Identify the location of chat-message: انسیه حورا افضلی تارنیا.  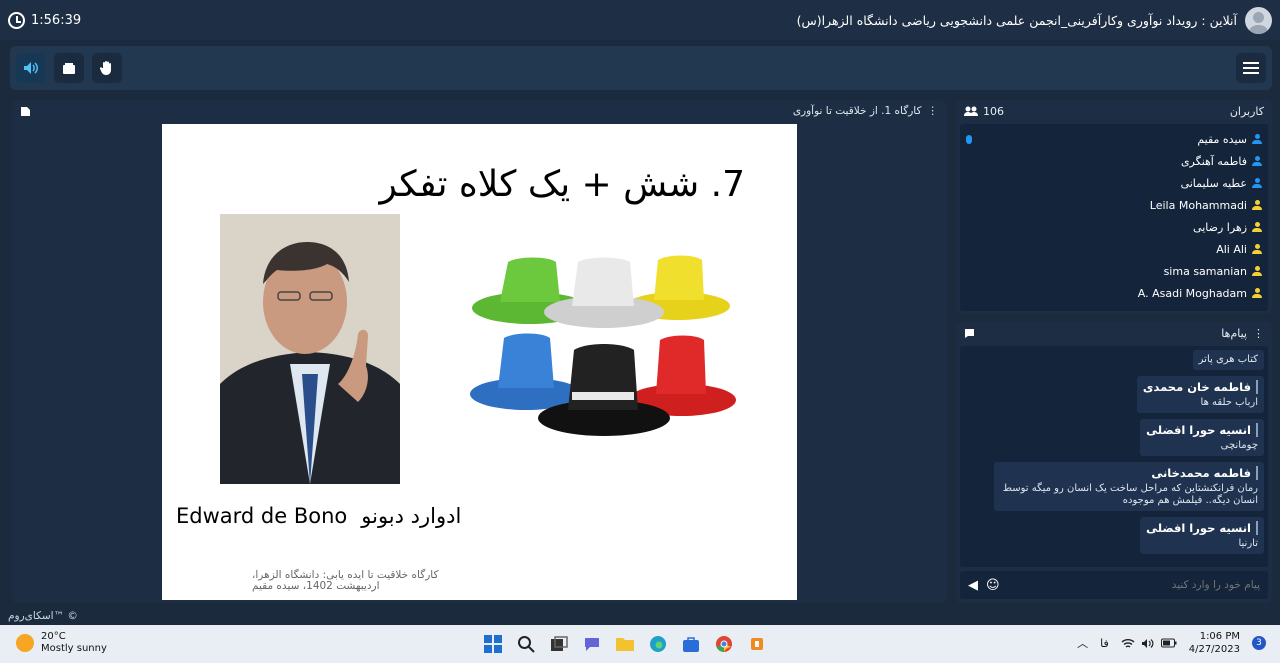
(1202, 535).